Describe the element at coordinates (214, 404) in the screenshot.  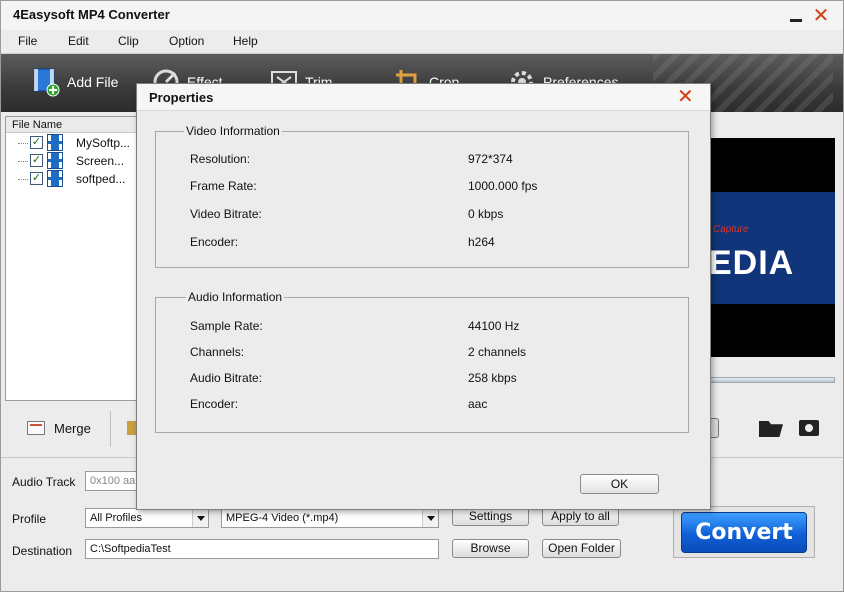
I see `audio-encoder-label: Encoder:` at that location.